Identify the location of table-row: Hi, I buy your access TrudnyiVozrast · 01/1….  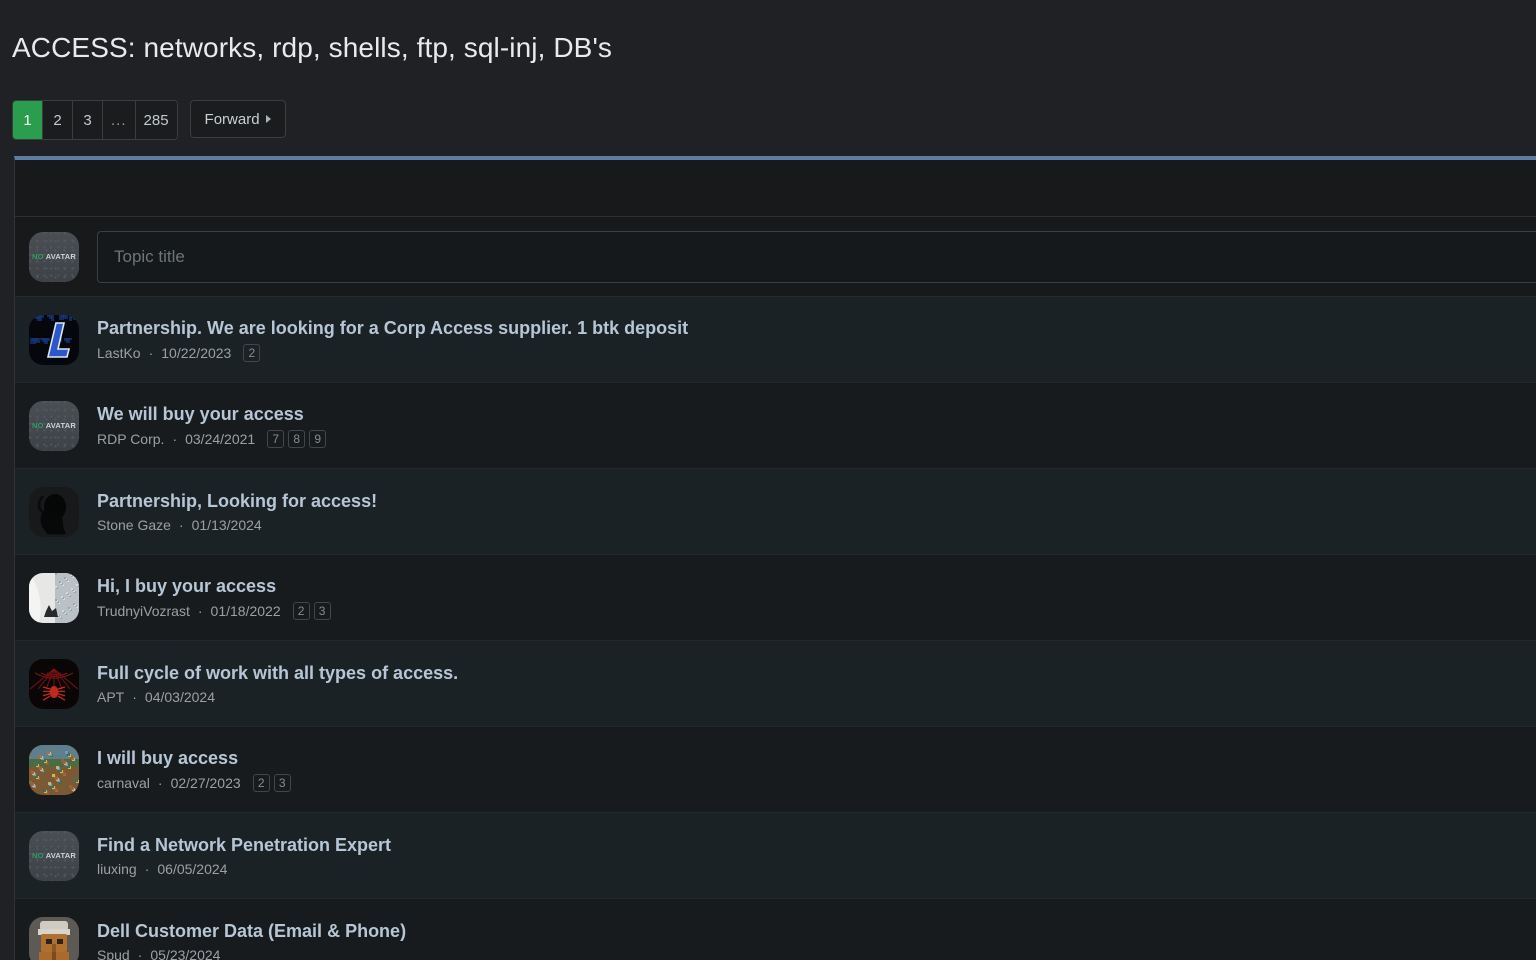
(775, 598).